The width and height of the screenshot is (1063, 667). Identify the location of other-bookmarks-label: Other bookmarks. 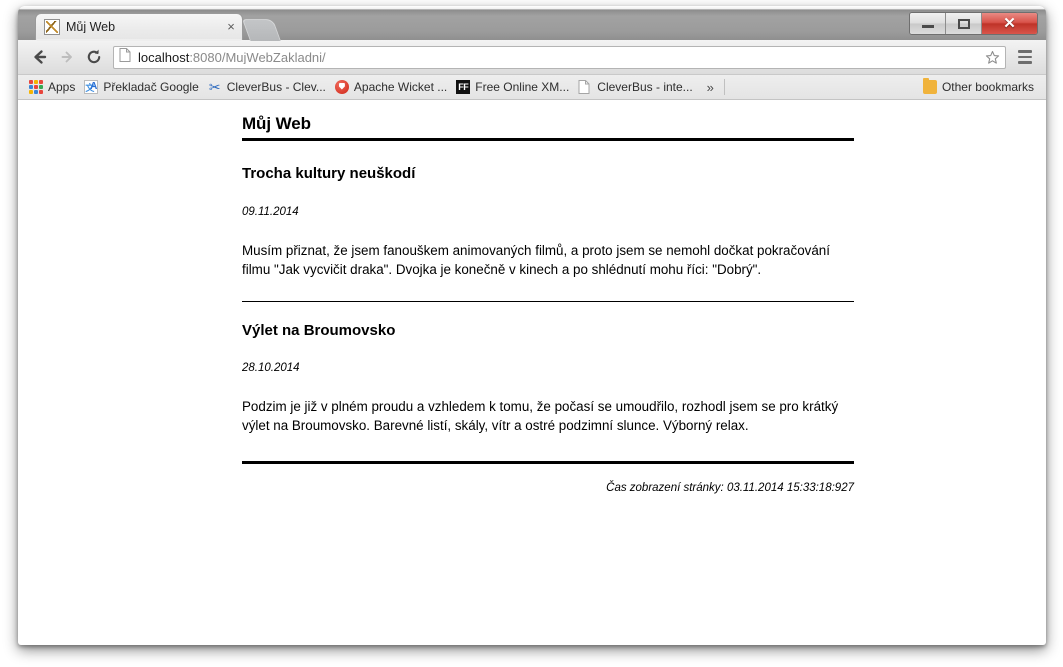
(987, 87).